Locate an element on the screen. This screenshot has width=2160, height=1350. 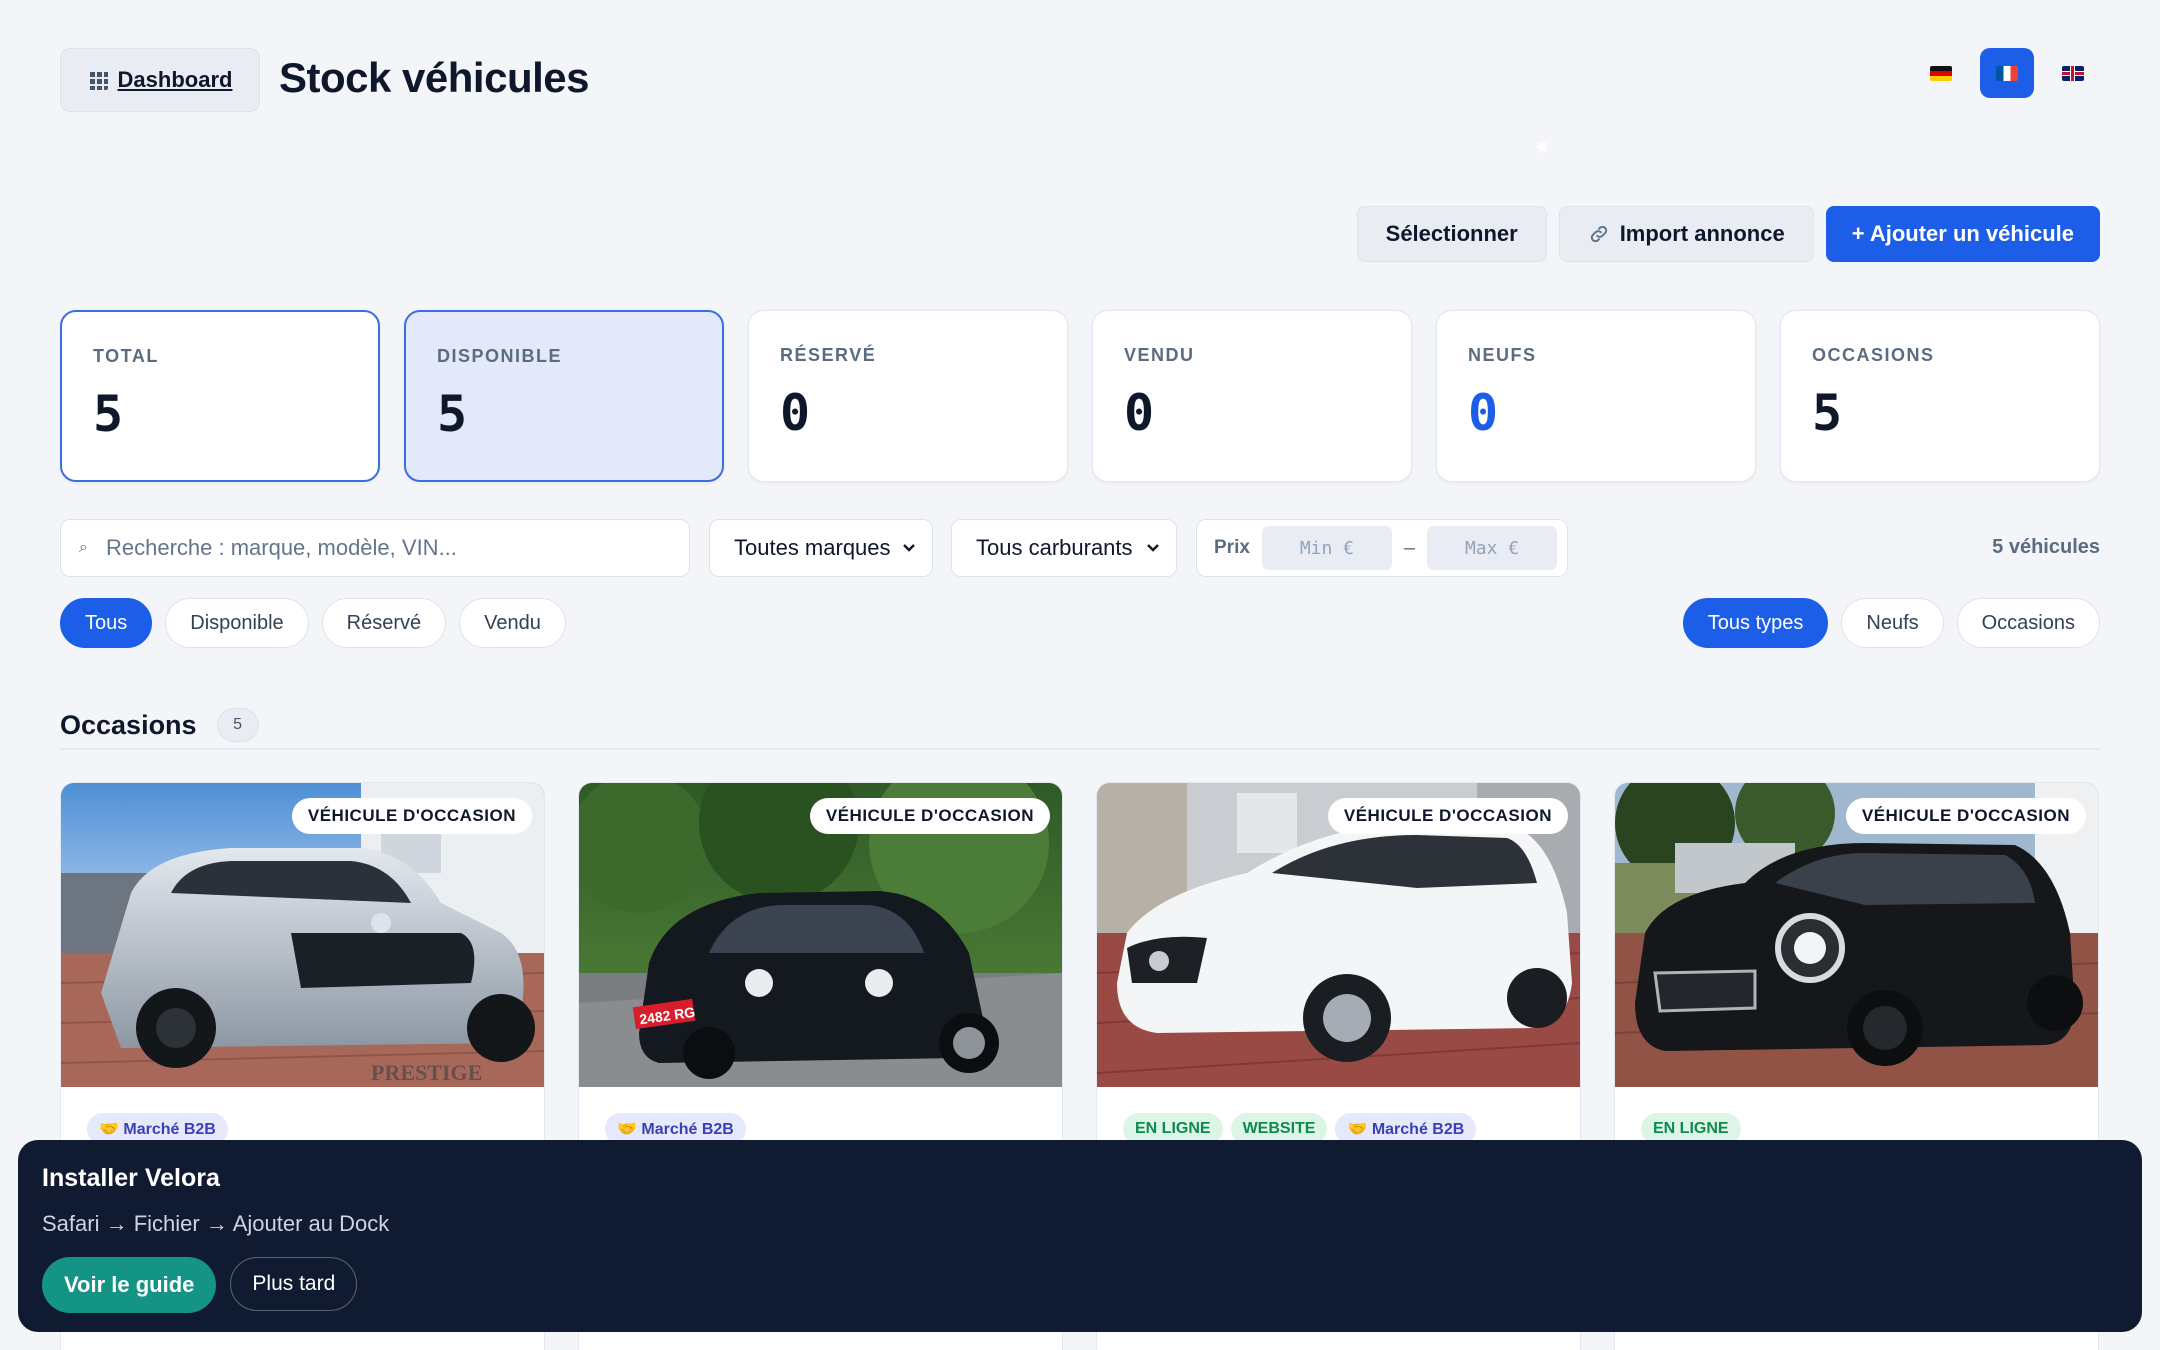
german-flag-icon is located at coordinates (1941, 73).